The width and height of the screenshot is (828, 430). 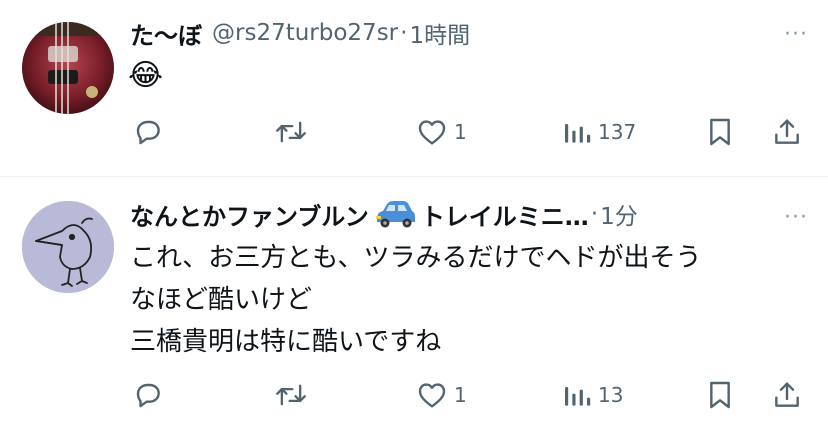 What do you see at coordinates (414, 132) in the screenshot?
I see `action-bar: 1 137` at bounding box center [414, 132].